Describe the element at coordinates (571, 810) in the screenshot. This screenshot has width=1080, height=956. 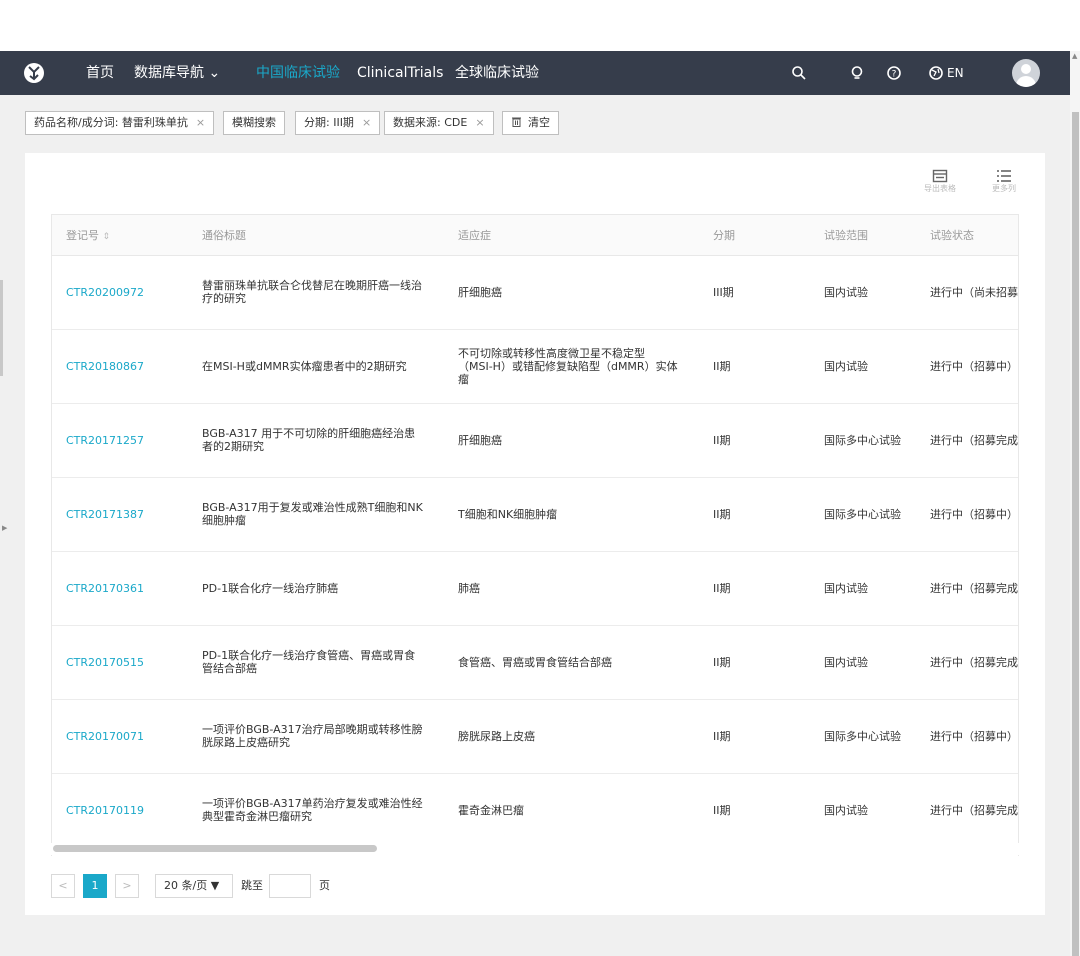
I see `trial-indication: 霍奇金淋巴瘤` at that location.